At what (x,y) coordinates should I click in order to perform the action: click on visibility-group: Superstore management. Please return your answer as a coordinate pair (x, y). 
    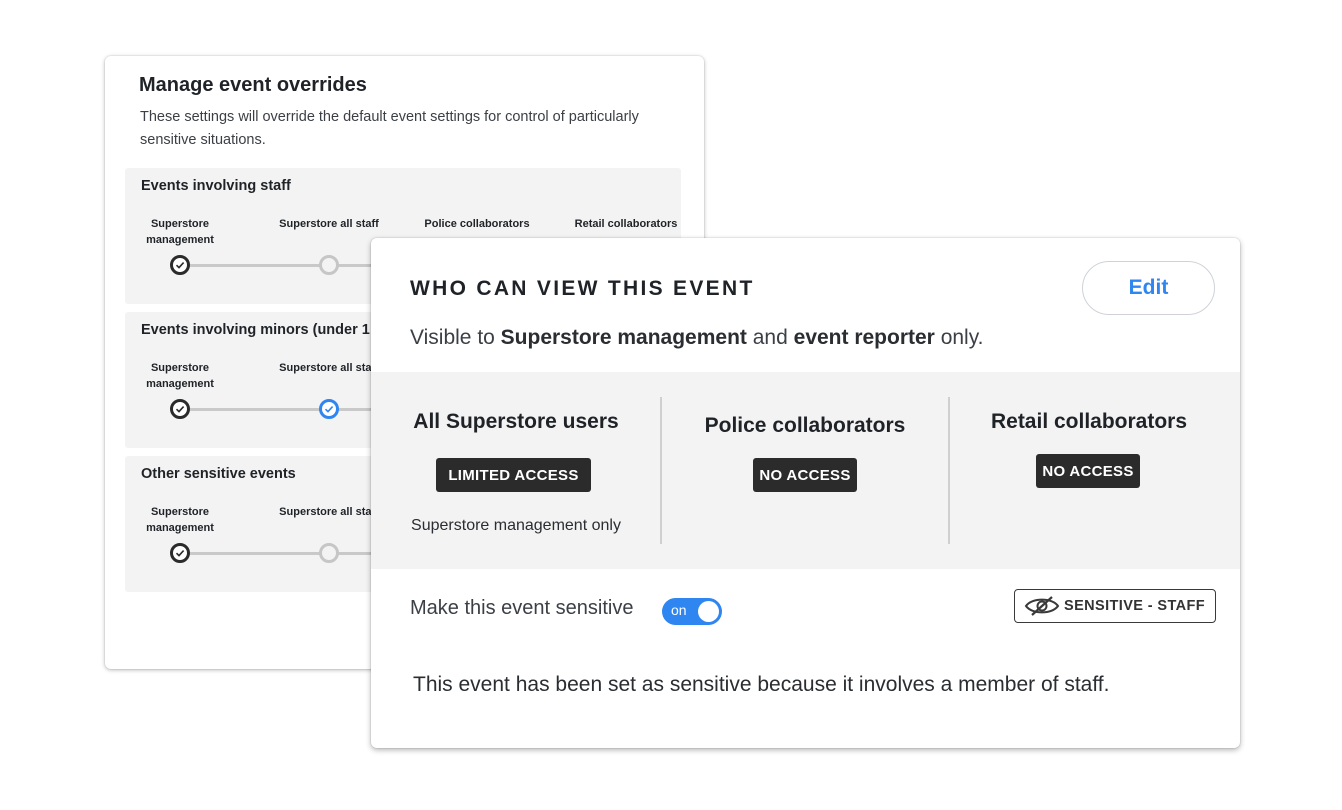
    Looking at the image, I should click on (623, 337).